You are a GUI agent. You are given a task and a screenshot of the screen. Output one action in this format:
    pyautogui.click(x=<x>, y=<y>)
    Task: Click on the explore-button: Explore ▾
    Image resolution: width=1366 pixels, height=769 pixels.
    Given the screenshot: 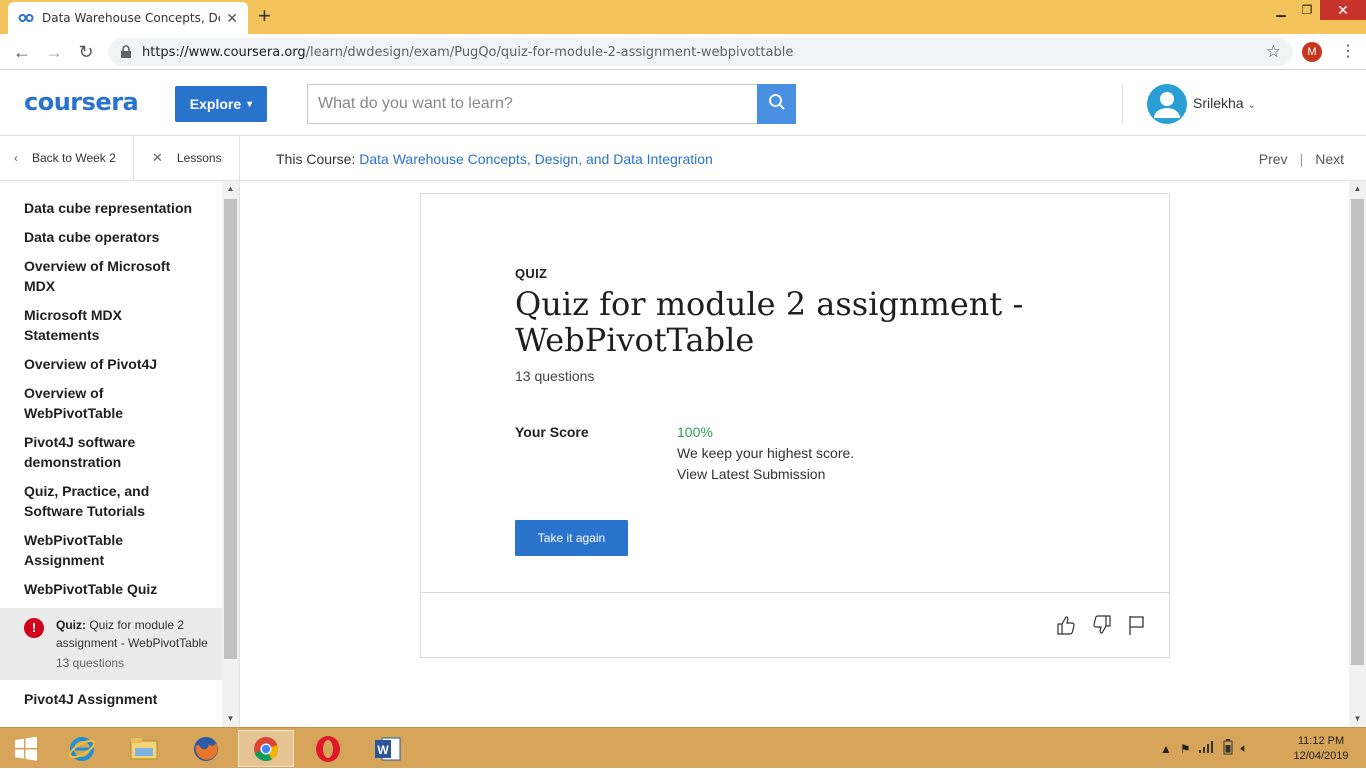 What is the action you would take?
    pyautogui.click(x=221, y=104)
    